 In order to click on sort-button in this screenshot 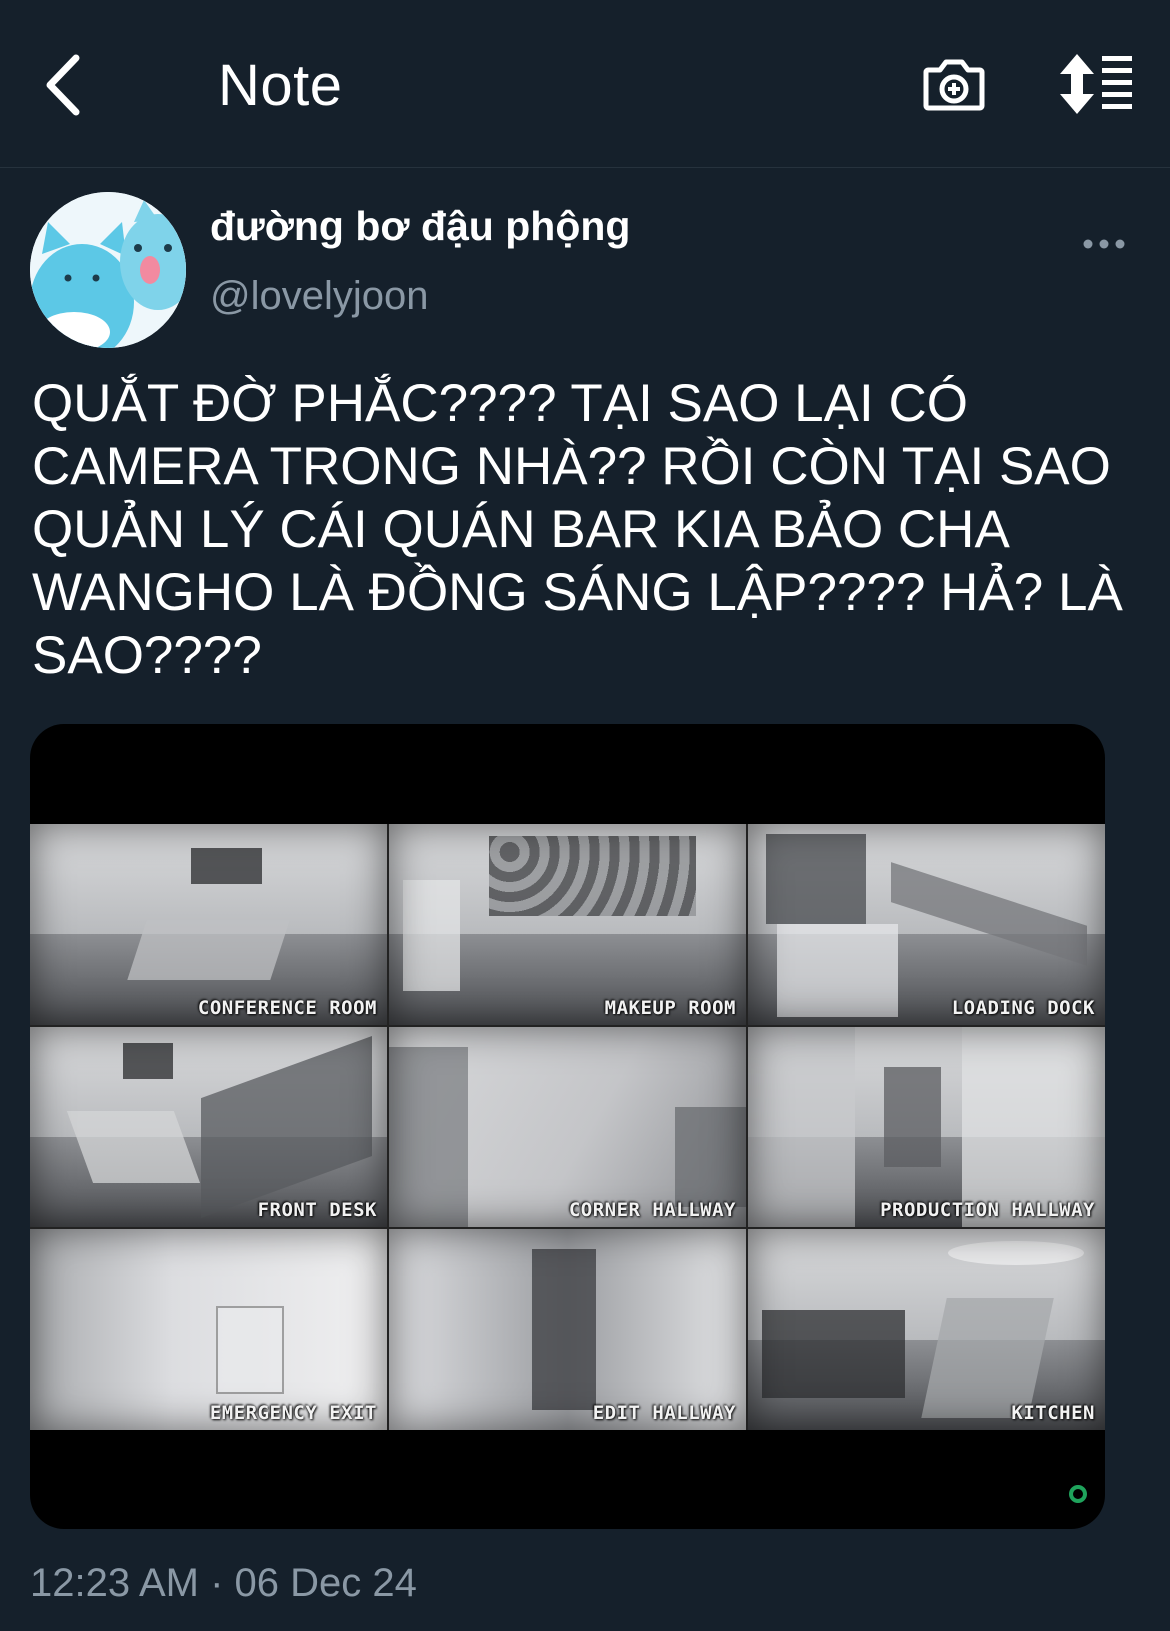, I will do `click(1096, 84)`.